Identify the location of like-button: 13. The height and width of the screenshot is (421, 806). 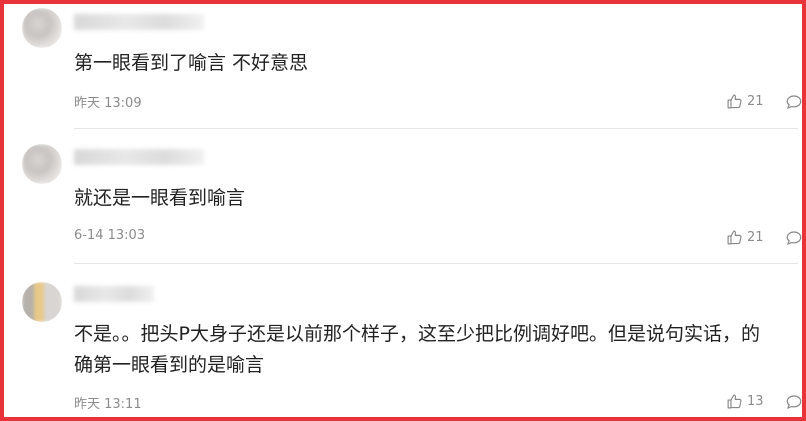
(745, 401).